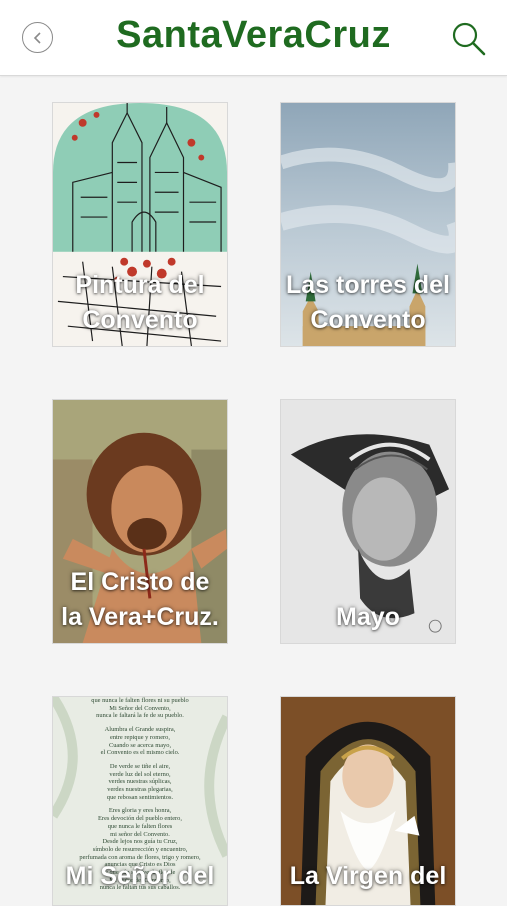 The image size is (507, 906). Describe the element at coordinates (368, 521) in the screenshot. I see `gallery-item-mayo: Mayo` at that location.